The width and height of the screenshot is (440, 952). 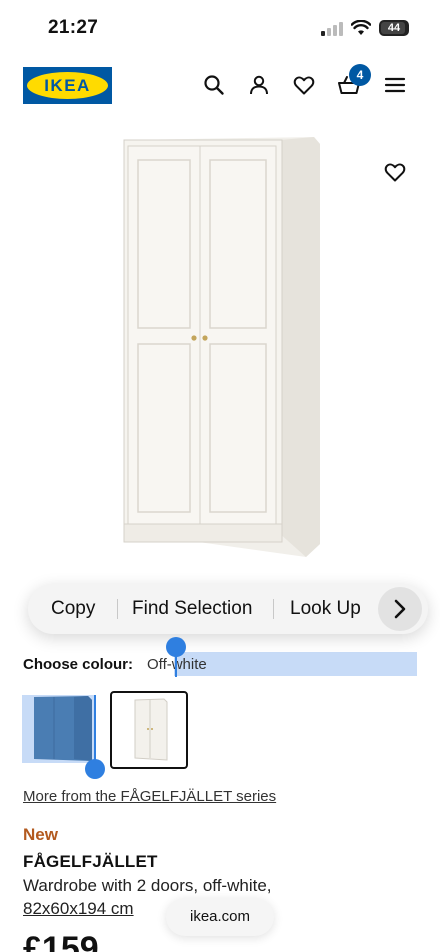 I want to click on choose-colour-label: Choose colour:, so click(x=78, y=664).